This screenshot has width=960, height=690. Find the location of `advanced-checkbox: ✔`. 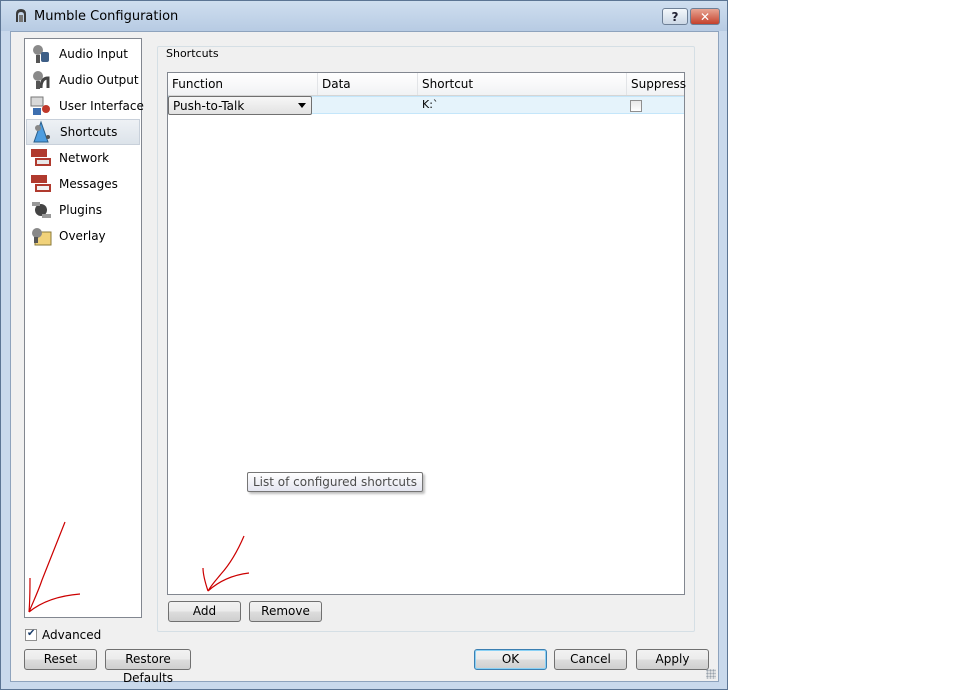

advanced-checkbox: ✔ is located at coordinates (31, 634).